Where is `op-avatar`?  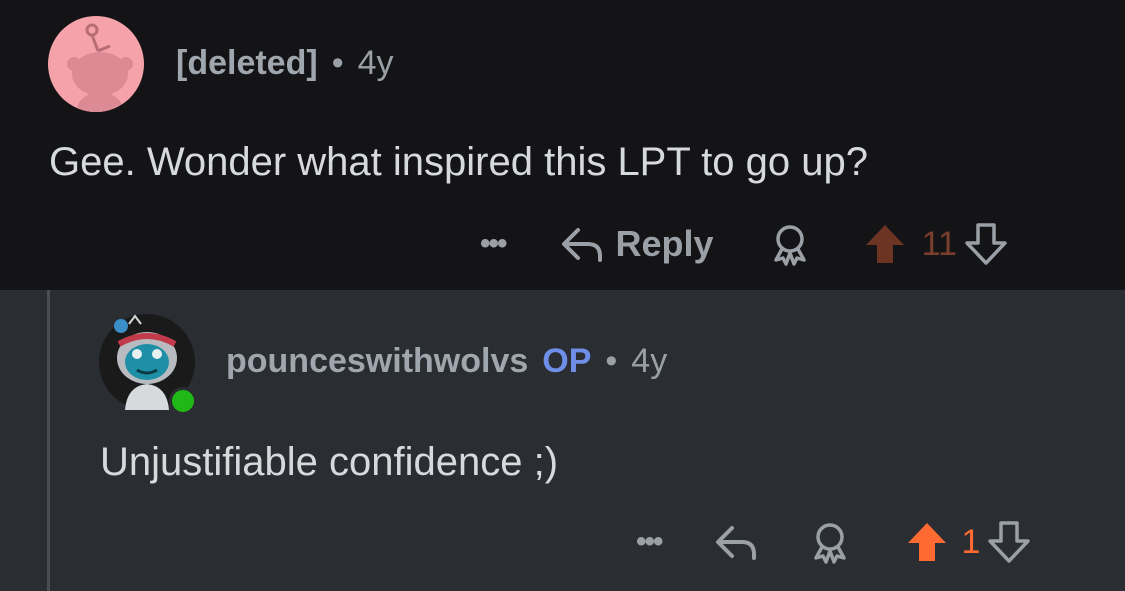 op-avatar is located at coordinates (148, 364).